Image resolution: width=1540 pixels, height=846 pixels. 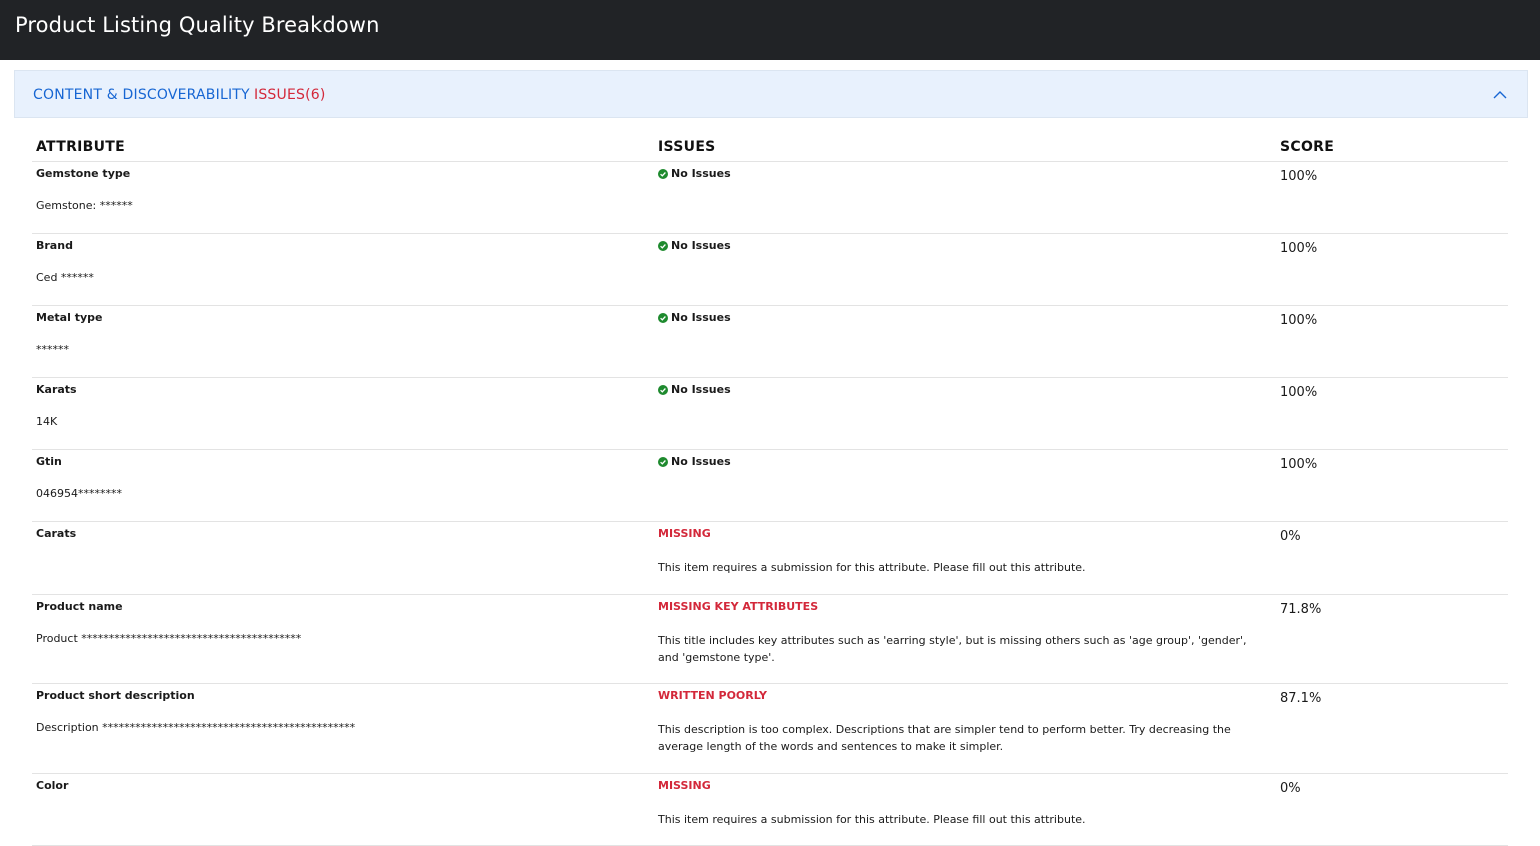 What do you see at coordinates (65, 277) in the screenshot?
I see `attribute-value: Ced ******` at bounding box center [65, 277].